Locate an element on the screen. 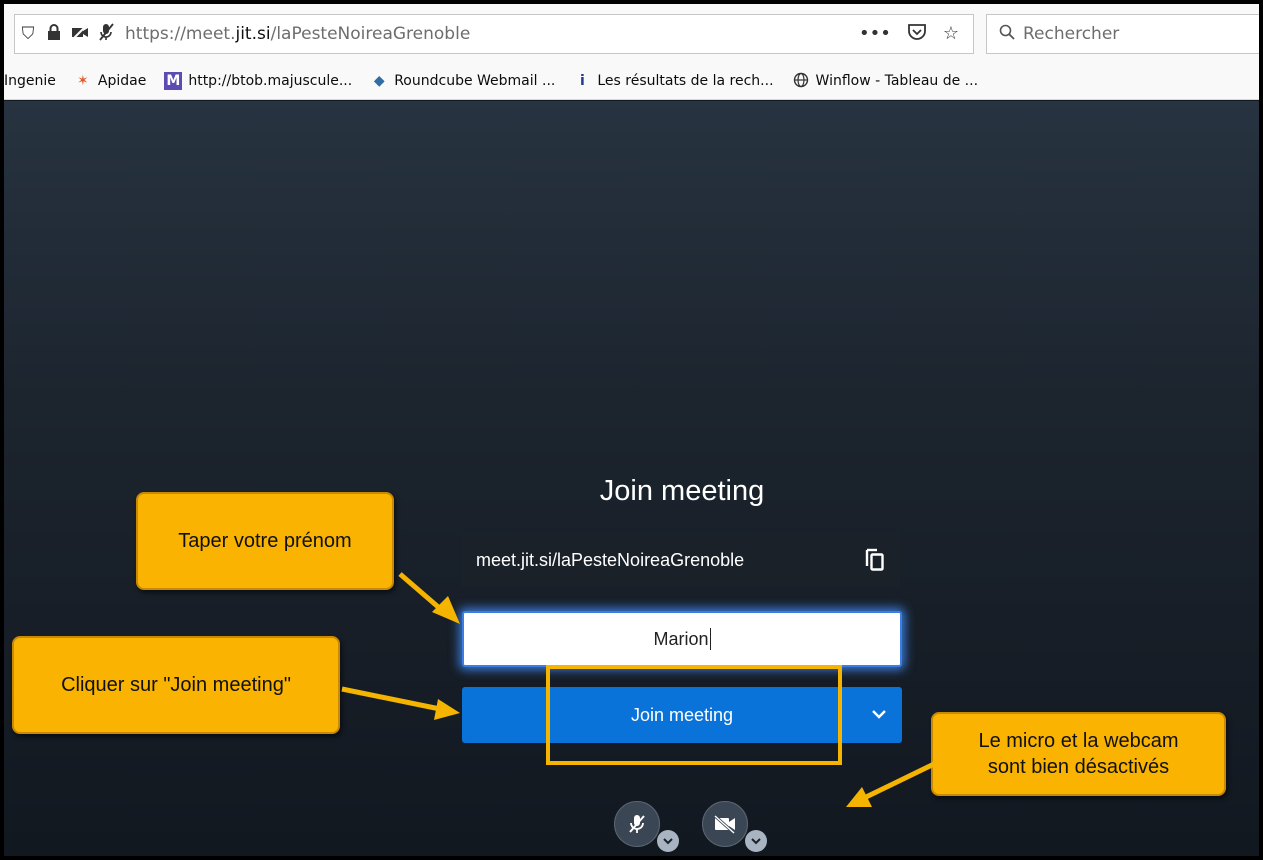  display-name-value: Marion is located at coordinates (681, 638).